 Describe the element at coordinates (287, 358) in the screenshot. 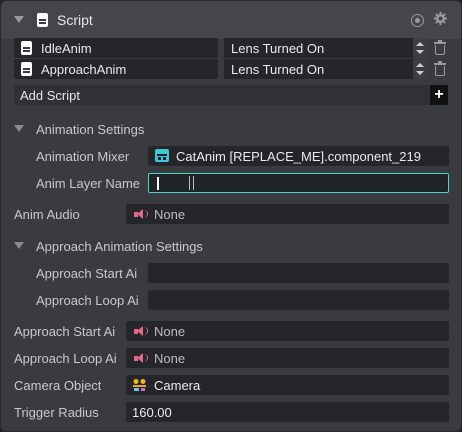

I see `approach-loop-audio-field: None` at that location.